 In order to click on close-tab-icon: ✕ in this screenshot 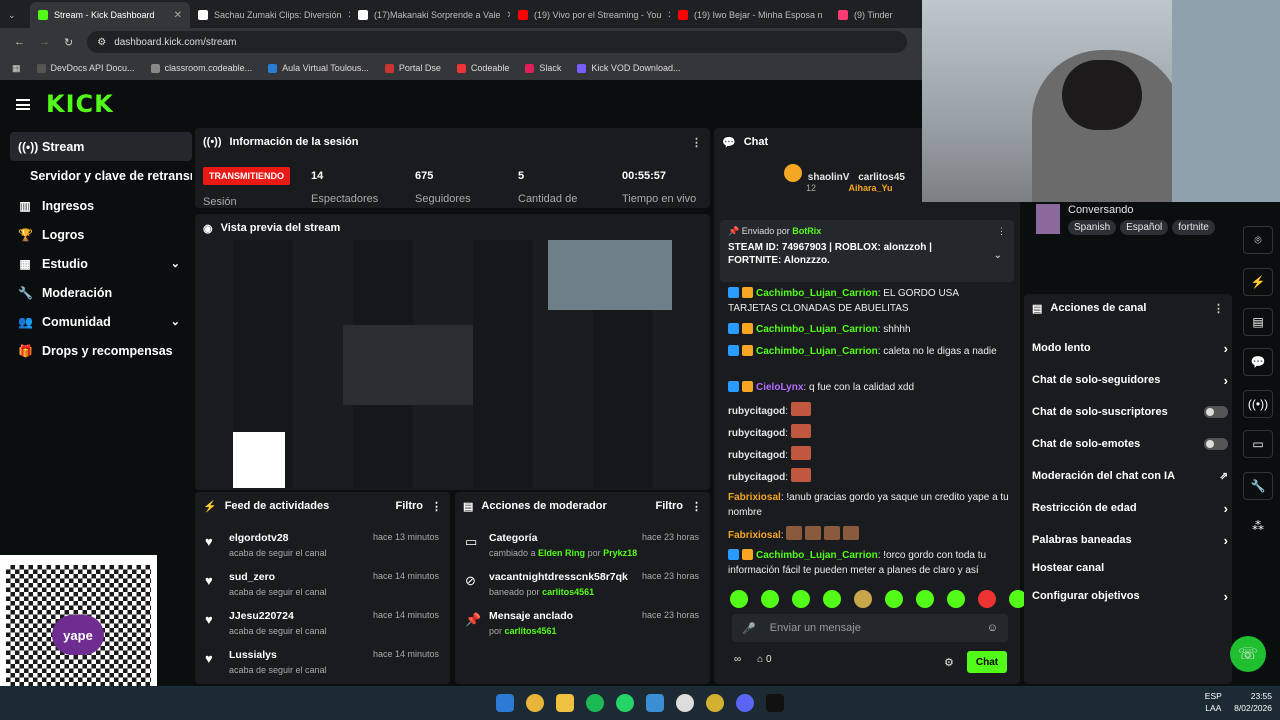, I will do `click(178, 15)`.